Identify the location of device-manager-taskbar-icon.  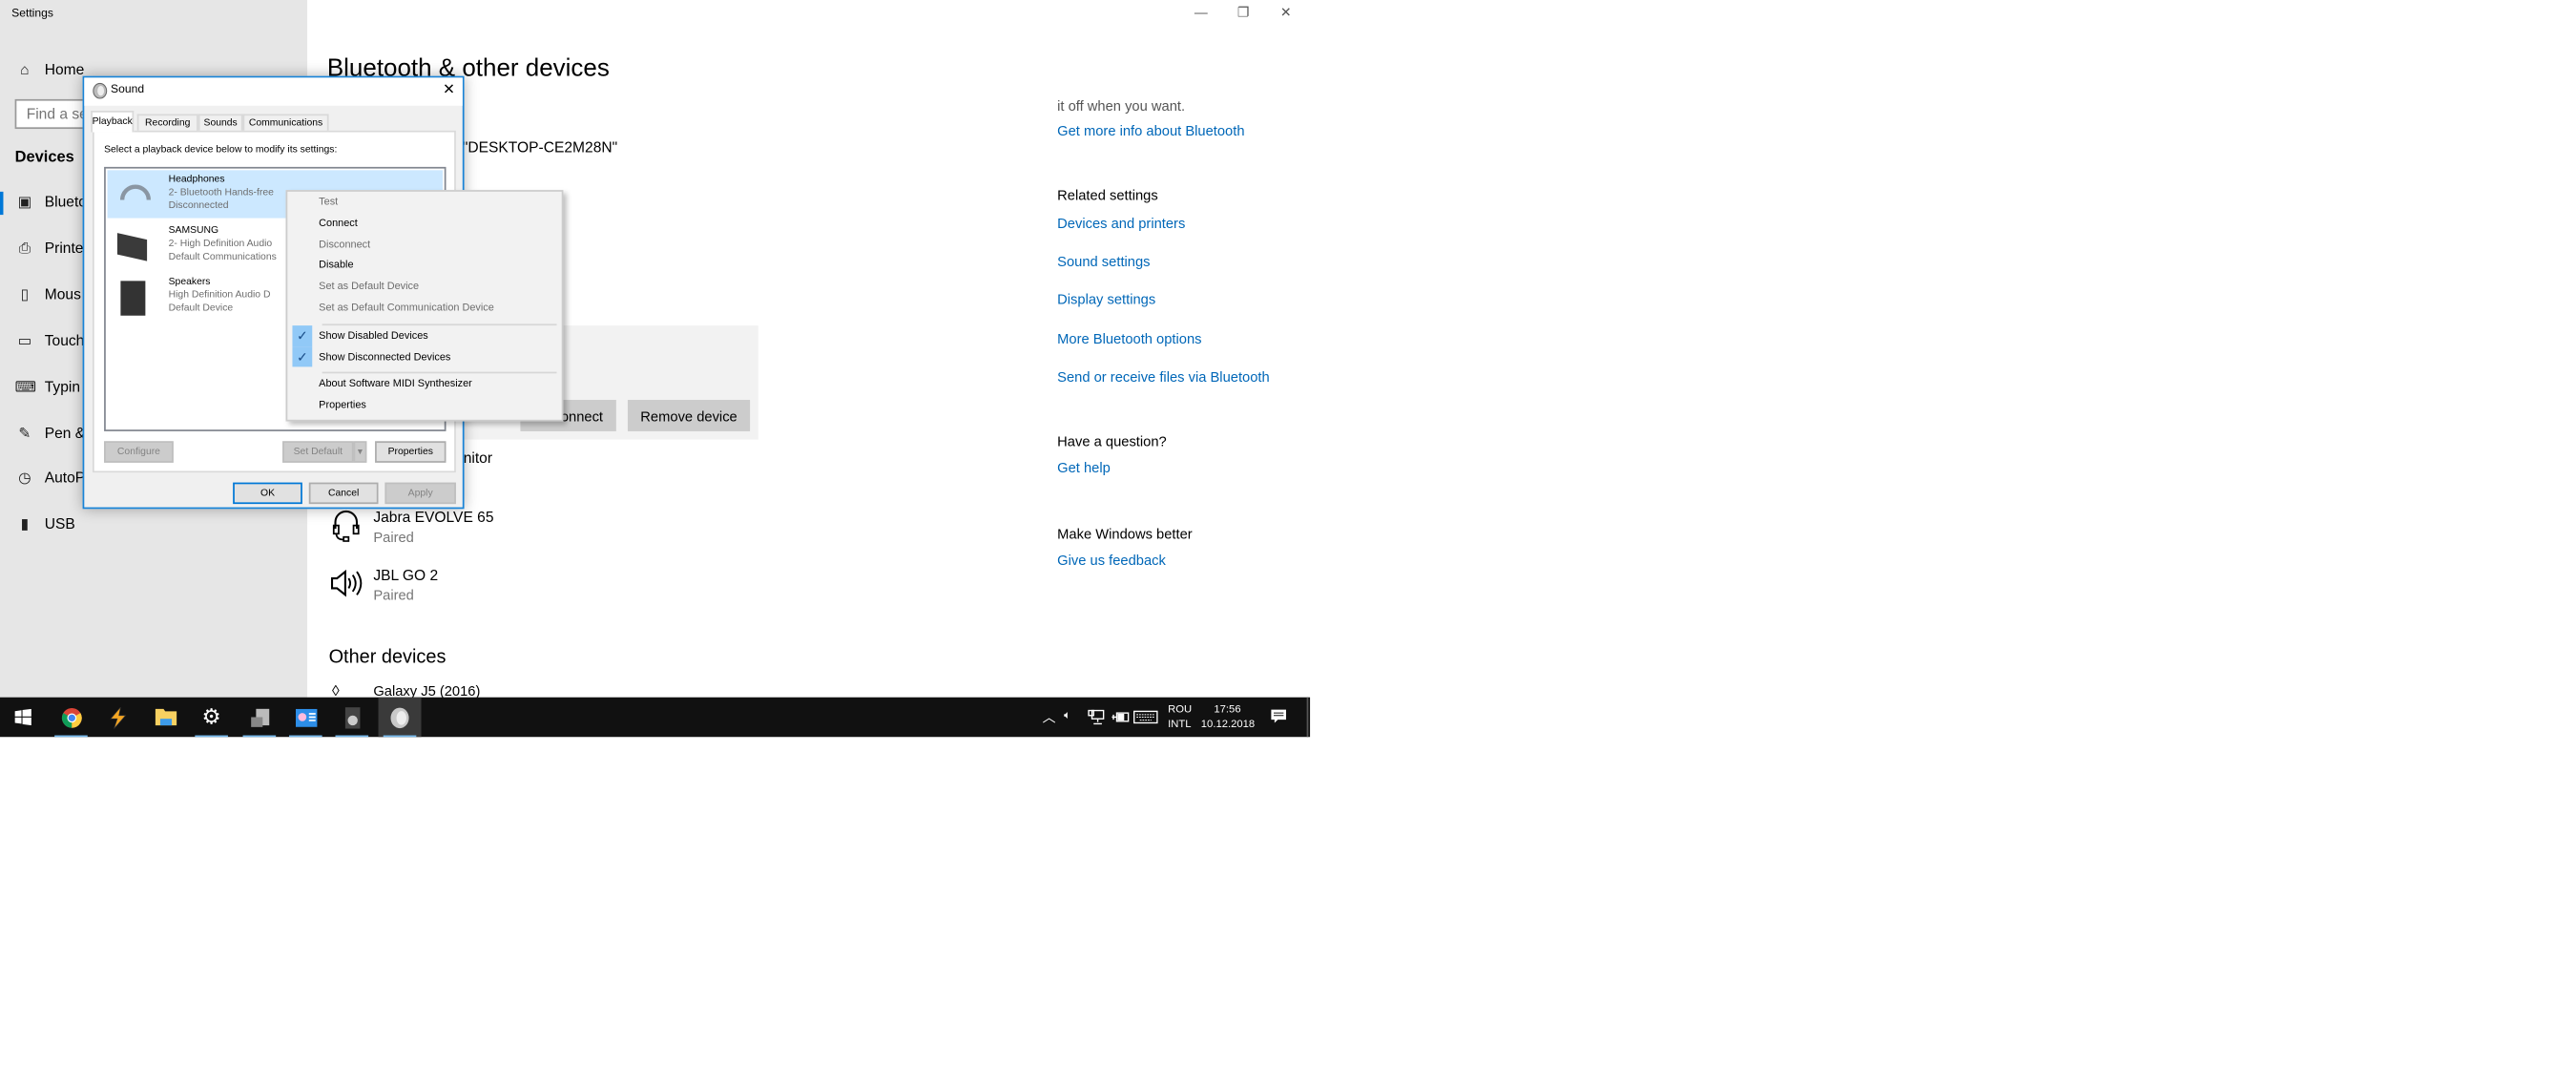
(259, 718).